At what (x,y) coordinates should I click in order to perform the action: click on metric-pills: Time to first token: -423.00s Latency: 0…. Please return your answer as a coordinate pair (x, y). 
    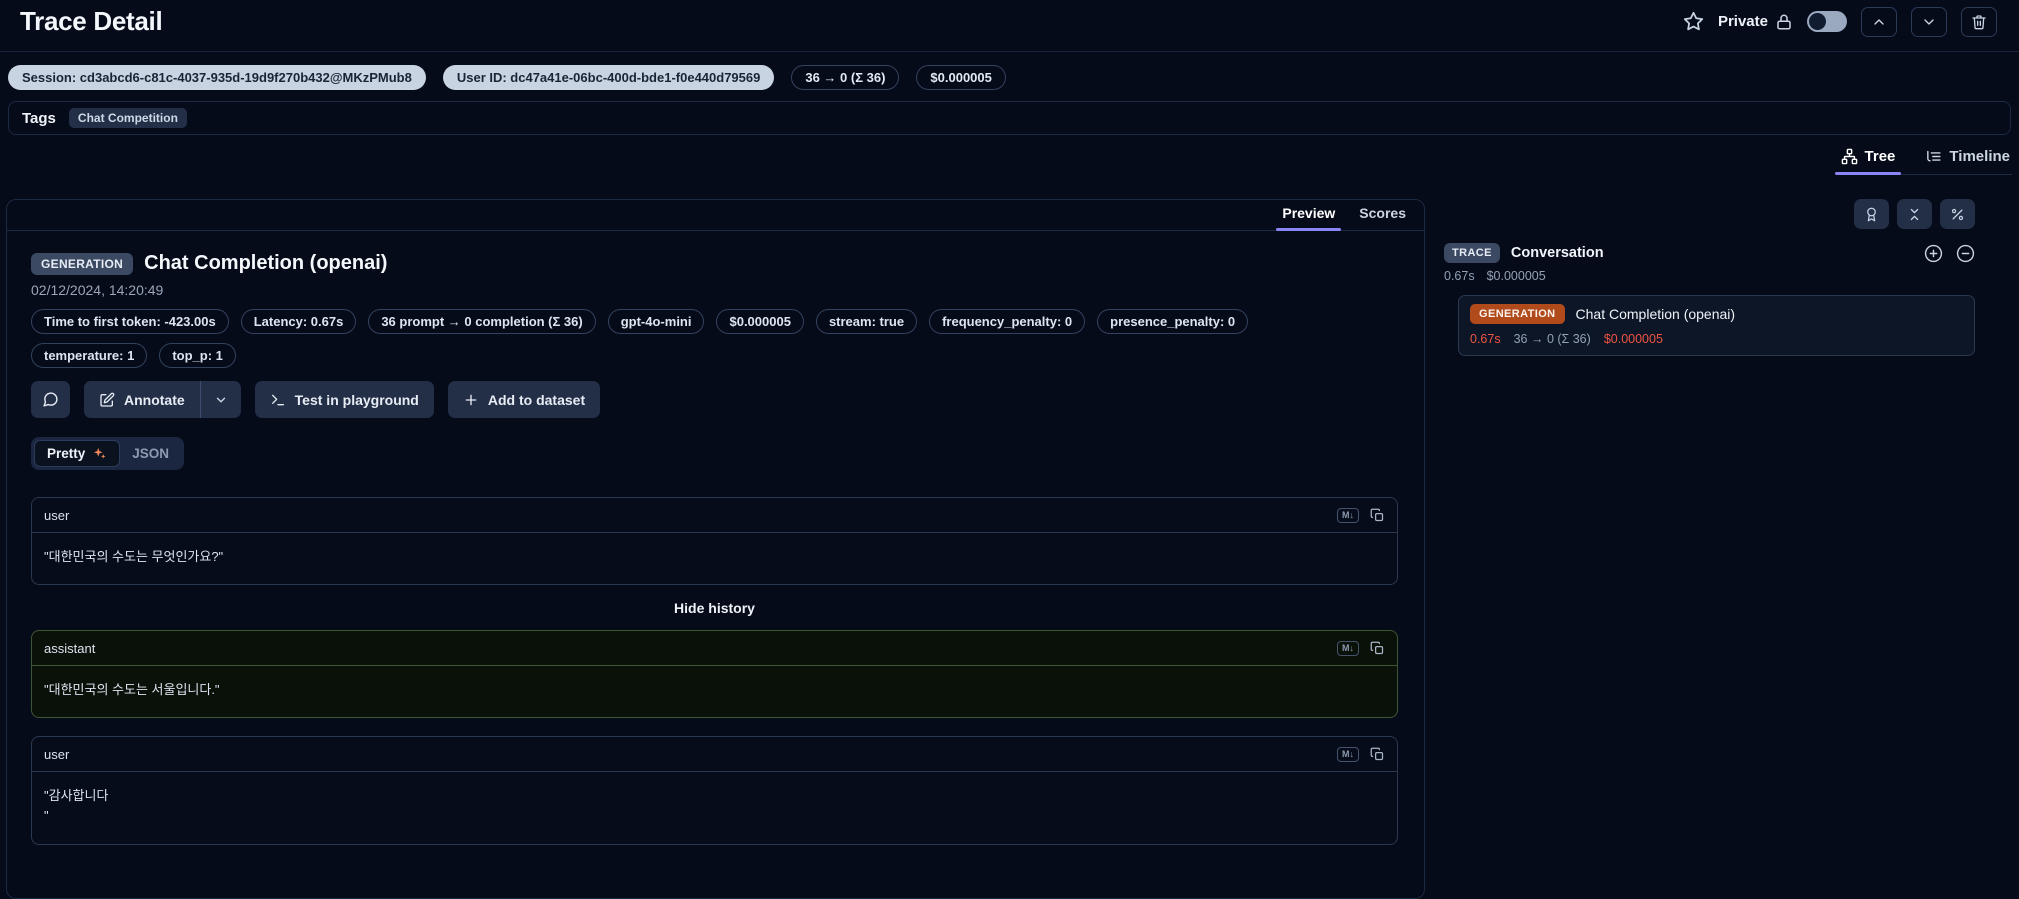
    Looking at the image, I should click on (681, 338).